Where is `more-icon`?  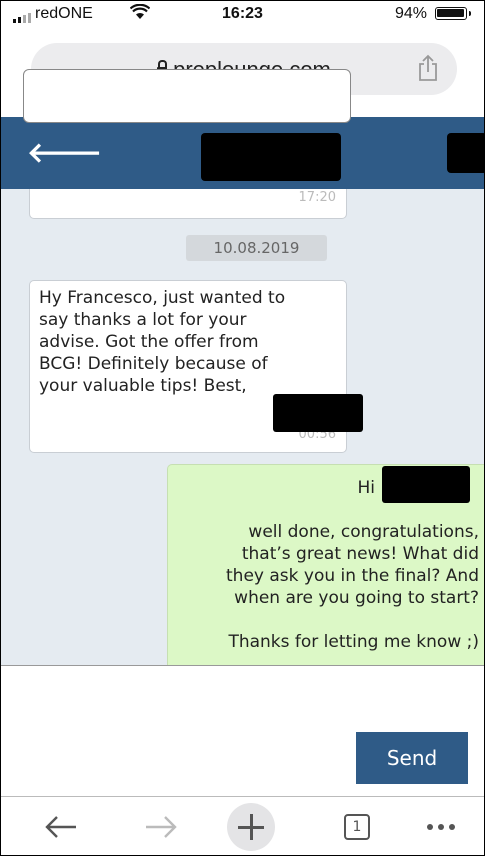
more-icon is located at coordinates (441, 827).